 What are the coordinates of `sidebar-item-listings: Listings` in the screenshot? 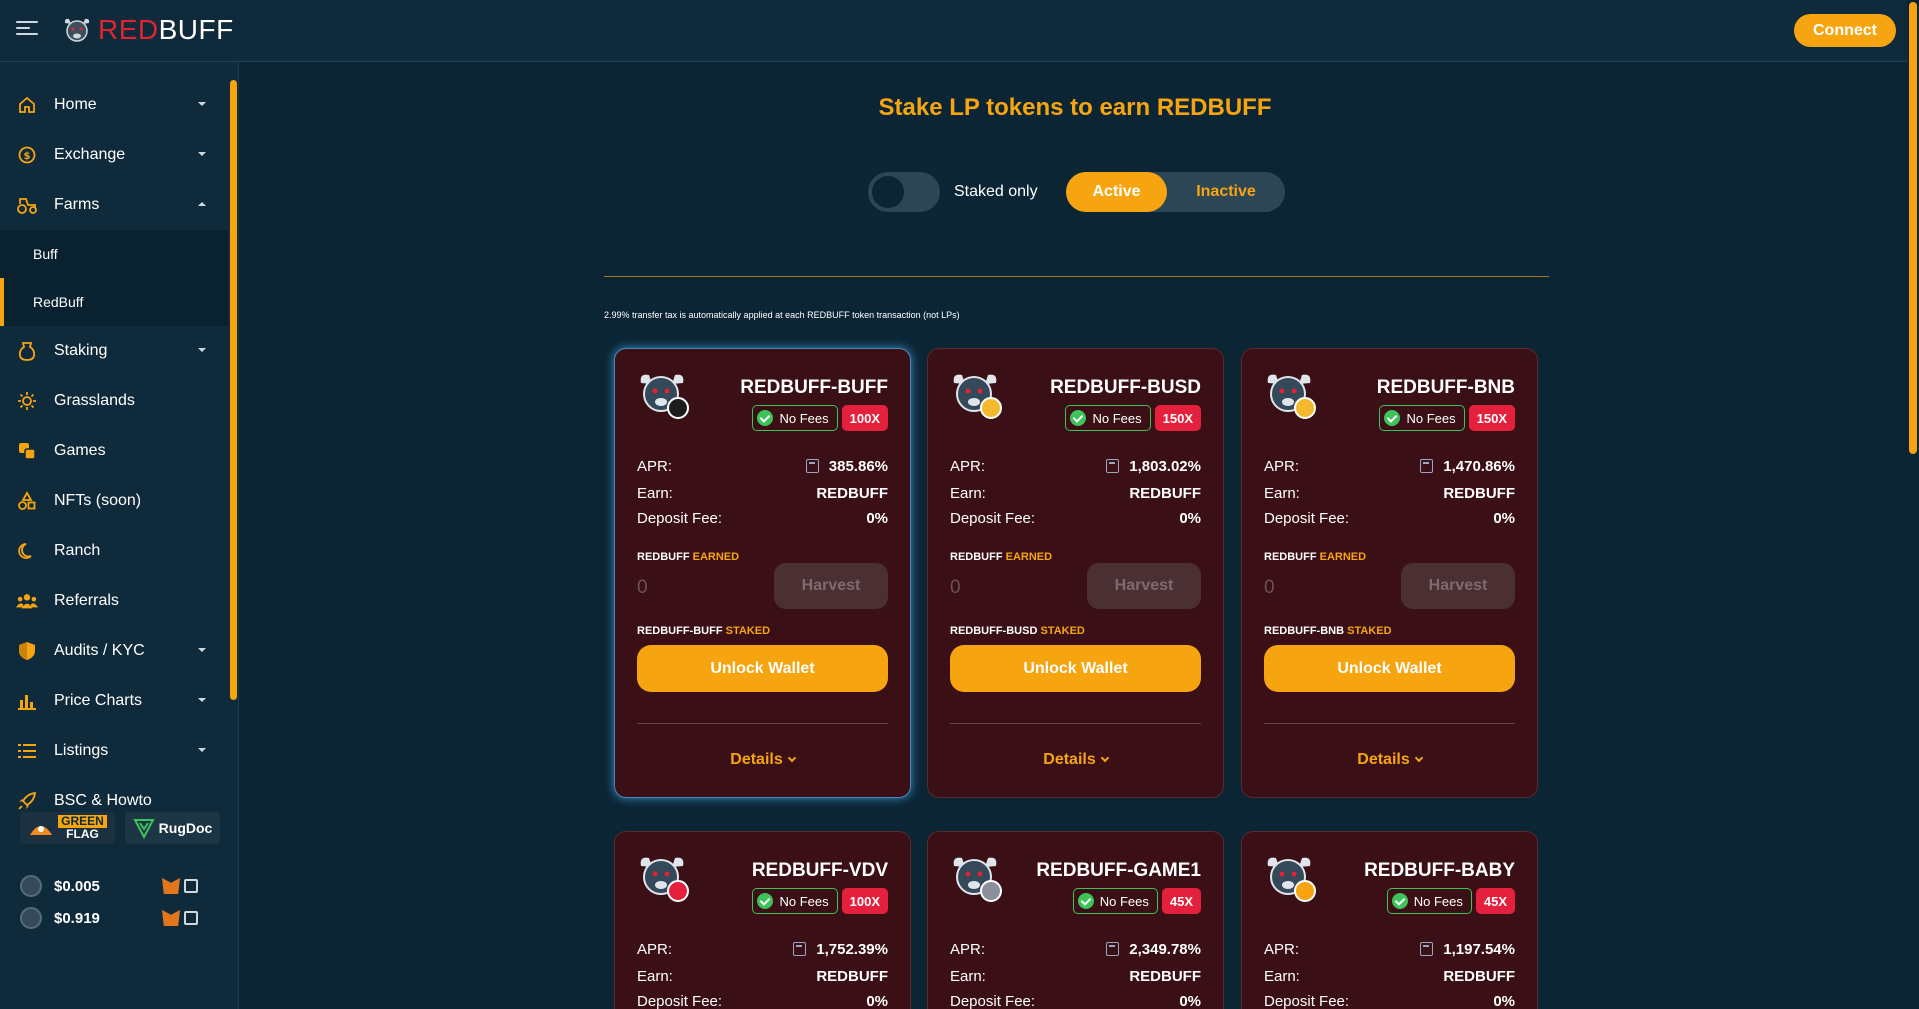 It's located at (114, 751).